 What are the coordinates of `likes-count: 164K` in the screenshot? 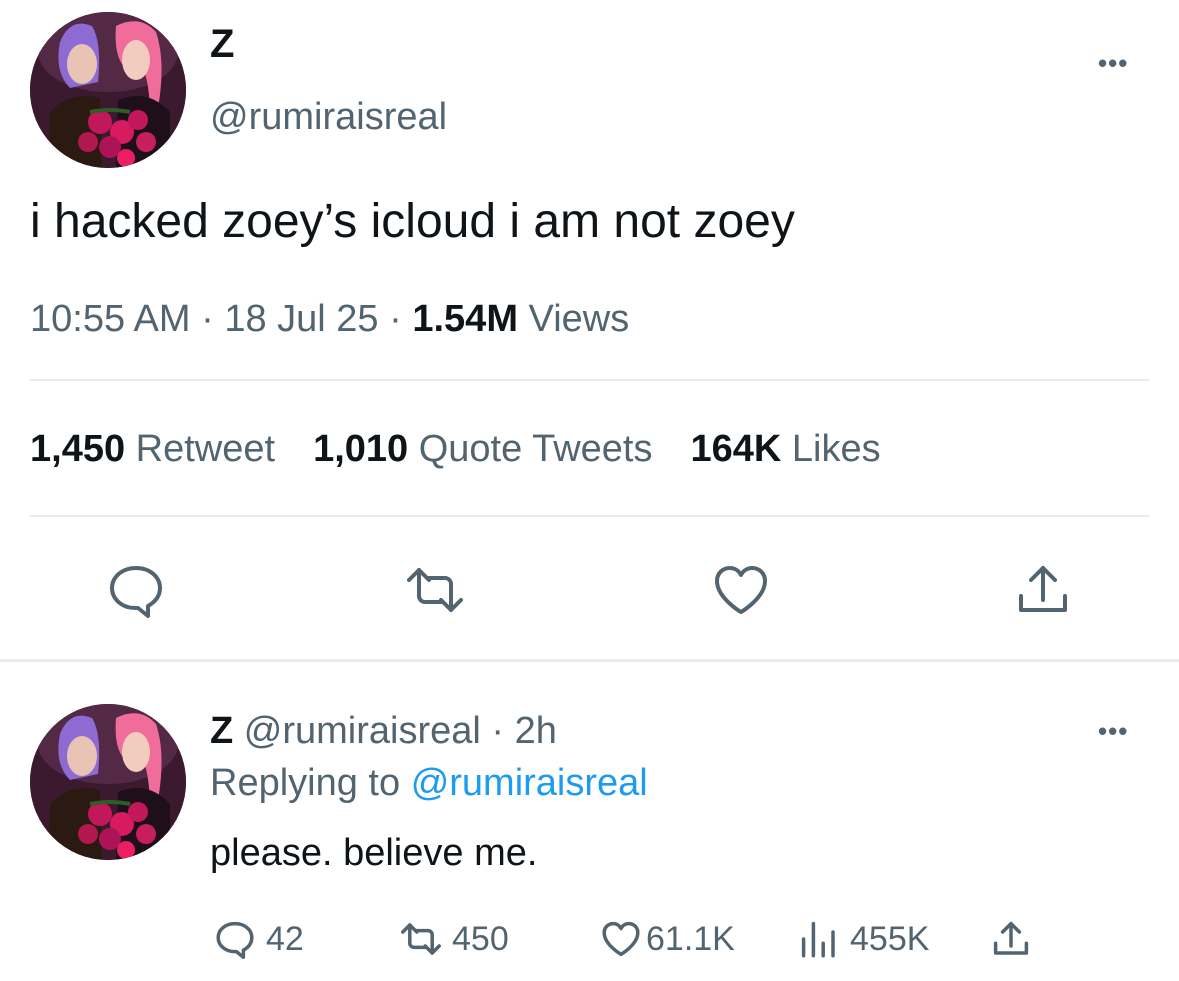 It's located at (736, 449).